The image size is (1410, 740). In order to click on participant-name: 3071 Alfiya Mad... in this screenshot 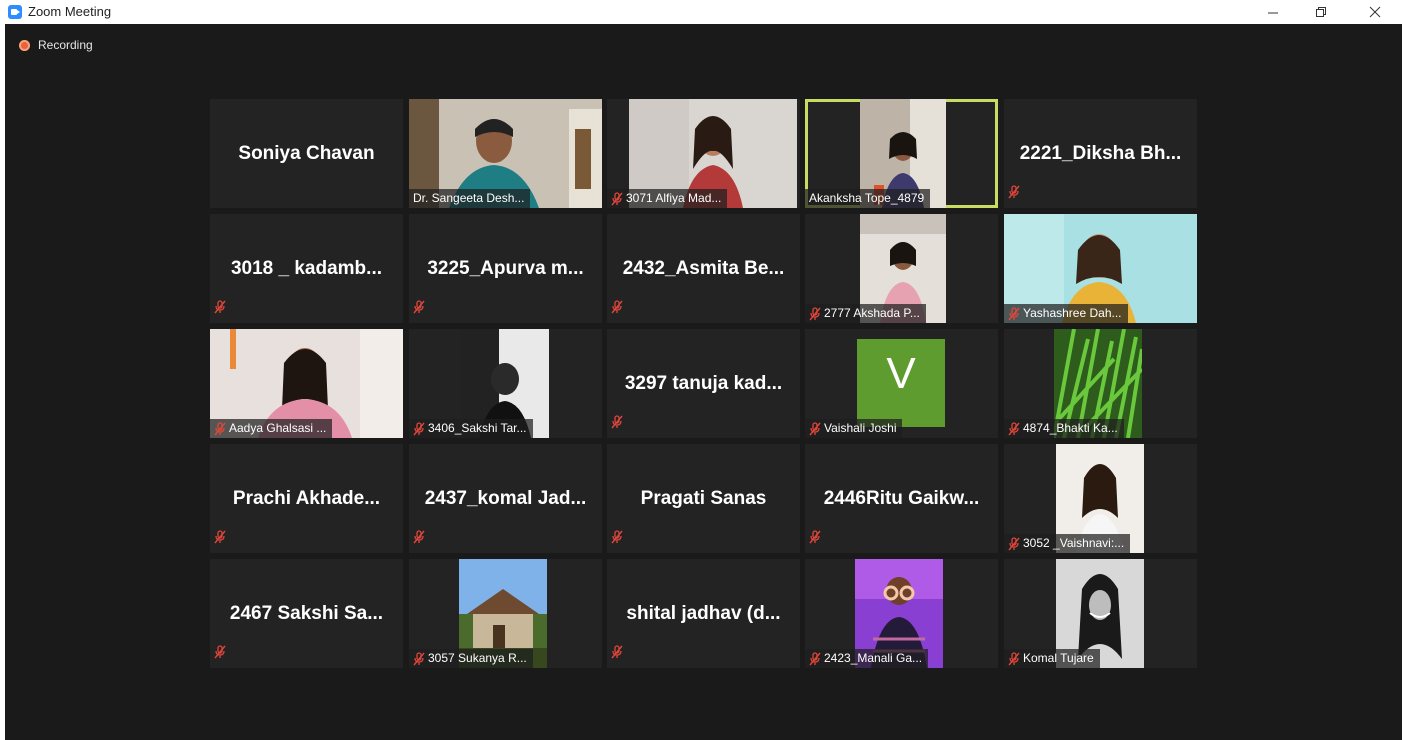, I will do `click(674, 198)`.